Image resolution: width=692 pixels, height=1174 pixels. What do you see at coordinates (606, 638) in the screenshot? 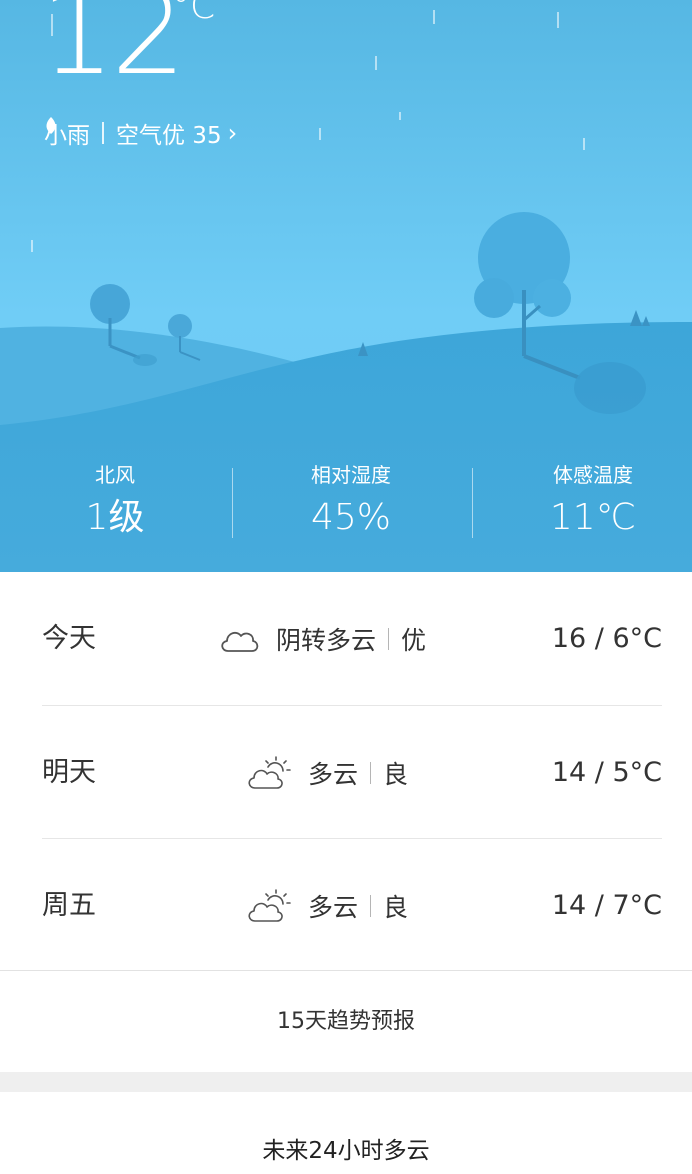
I see `forecast-temps: 16 / 6°C` at bounding box center [606, 638].